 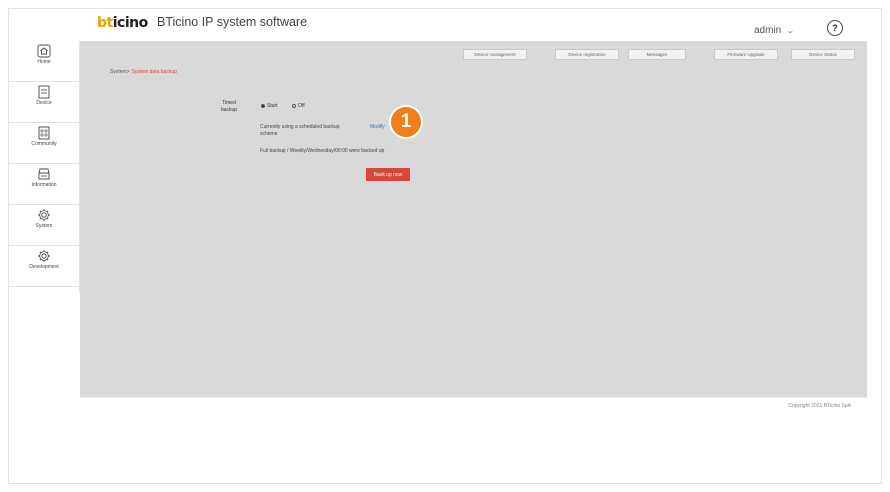 I want to click on community-icon, so click(x=44, y=133).